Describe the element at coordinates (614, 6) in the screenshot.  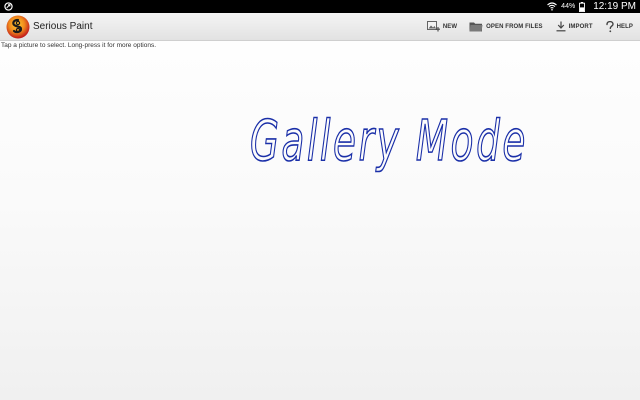
I see `clock: 12:19 PM` at that location.